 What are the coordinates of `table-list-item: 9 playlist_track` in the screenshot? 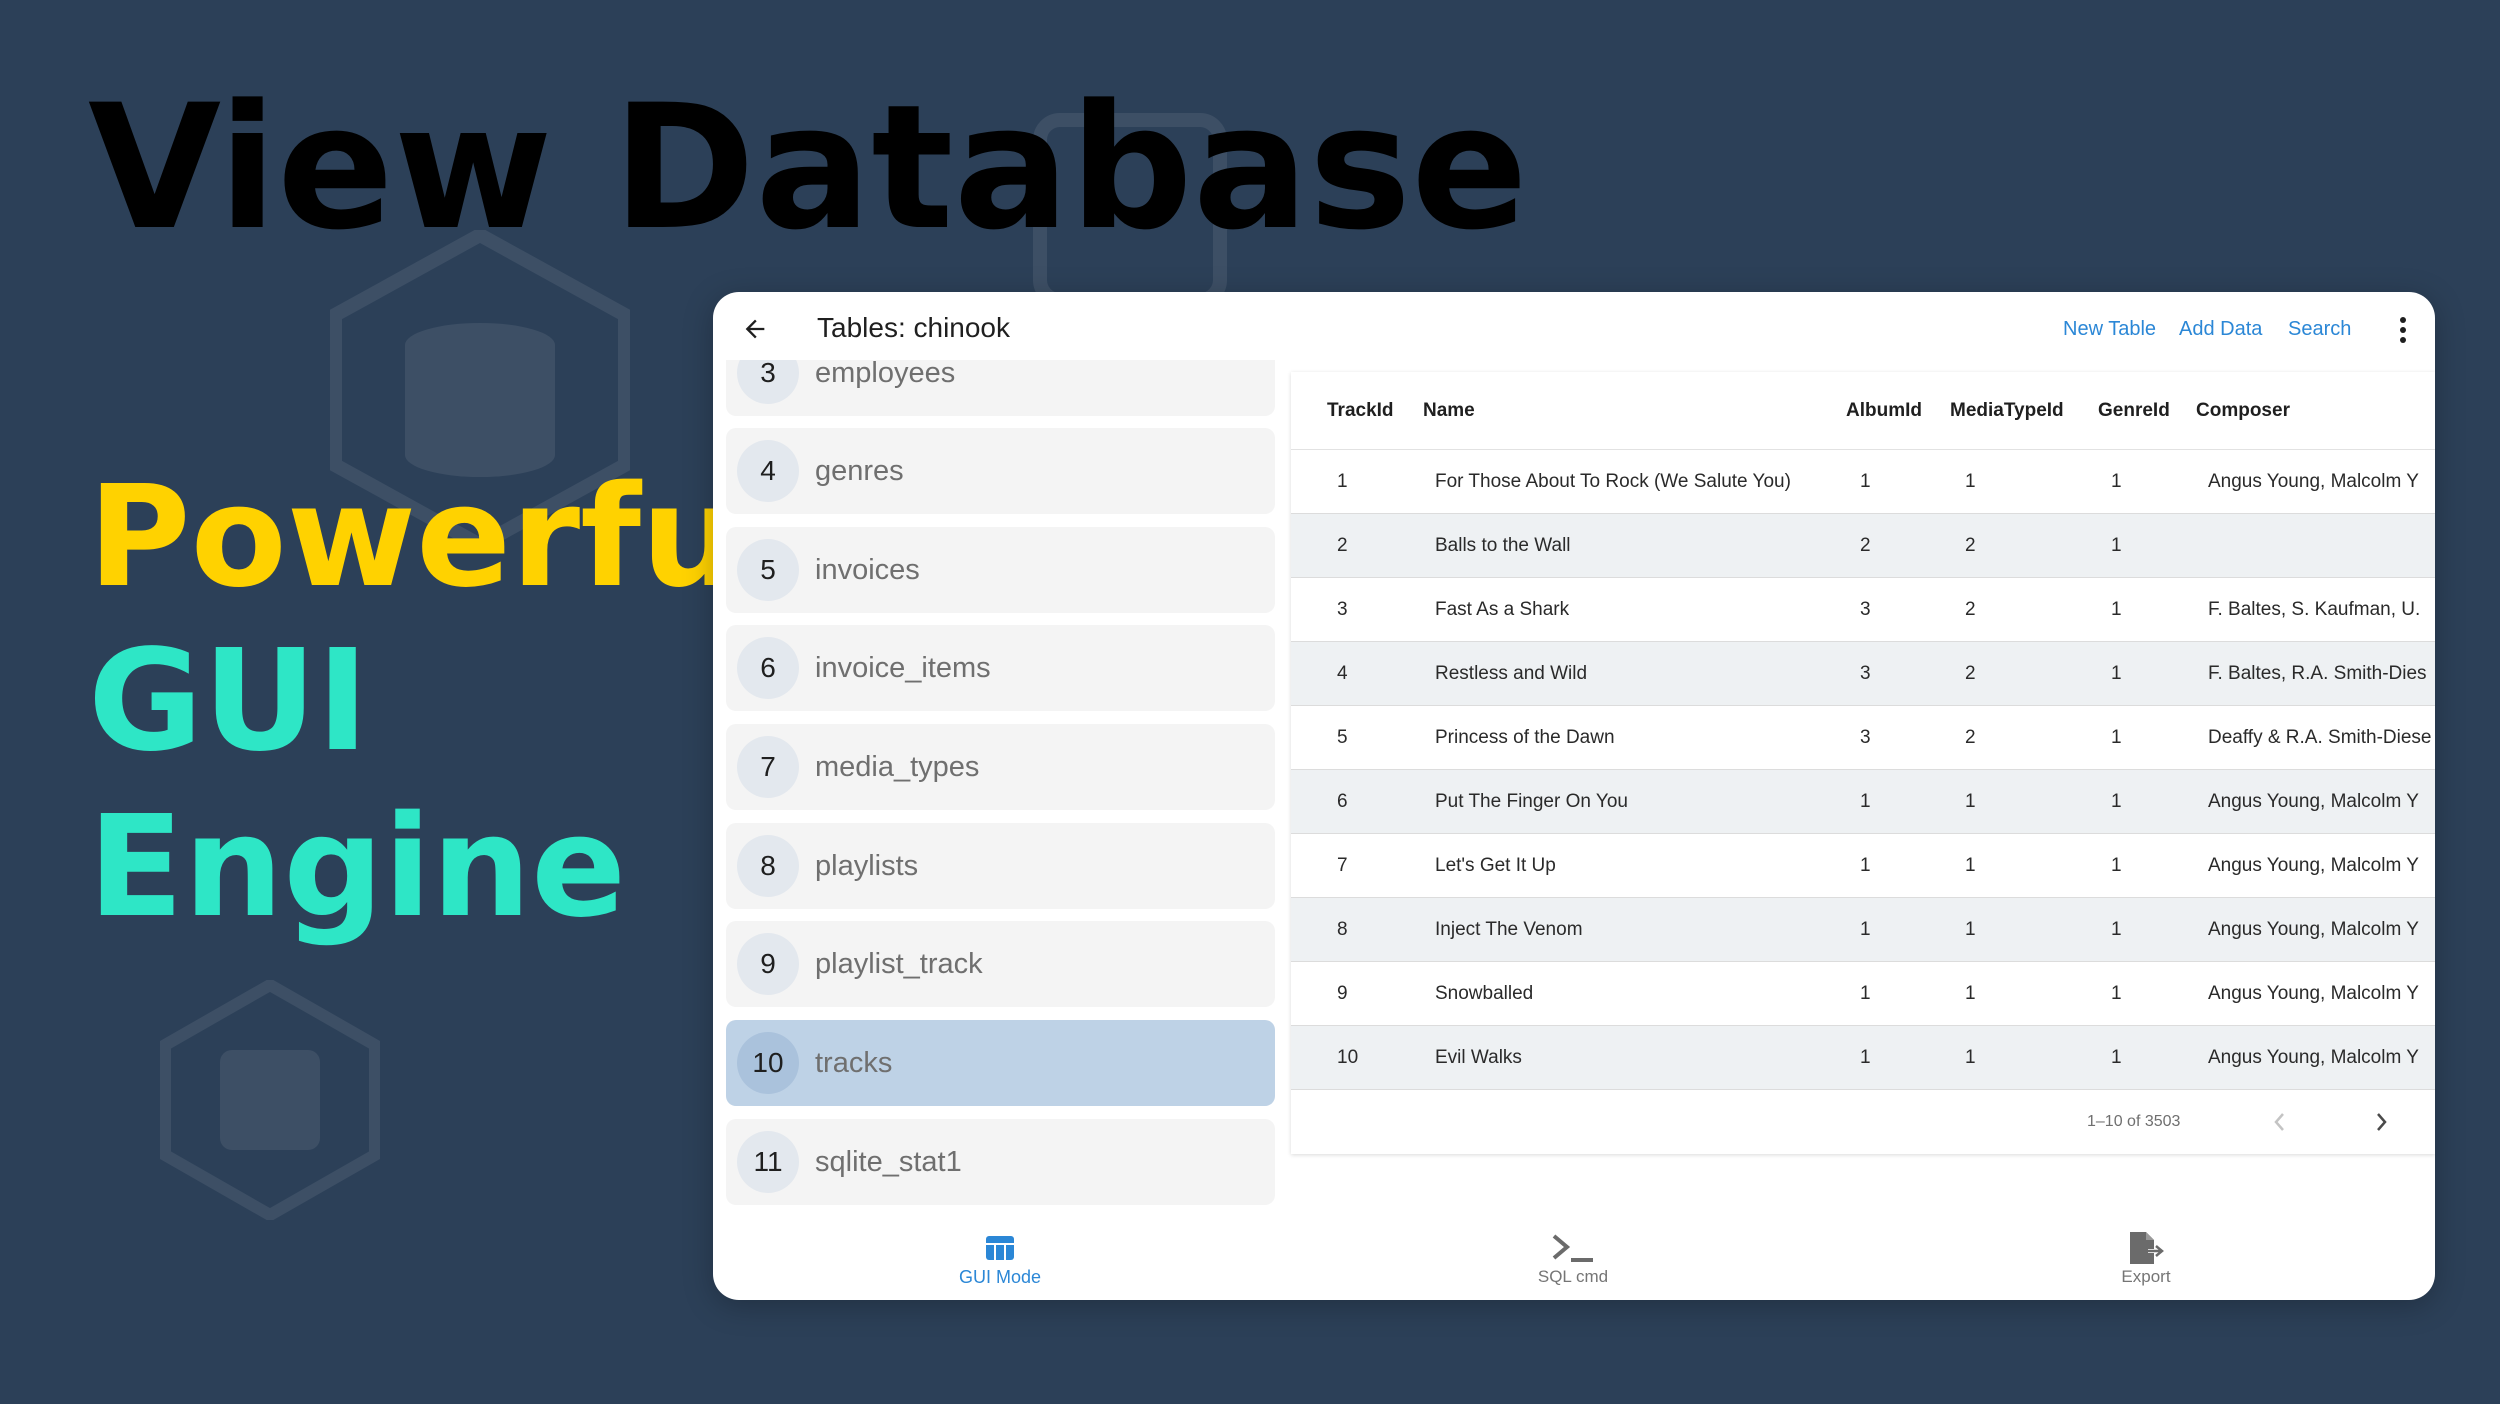 It's located at (1000, 964).